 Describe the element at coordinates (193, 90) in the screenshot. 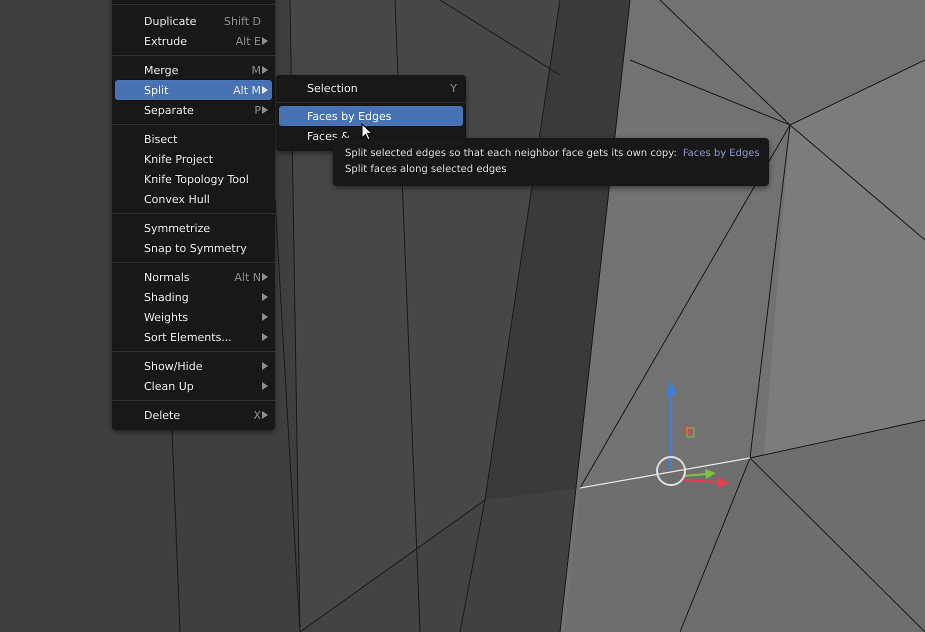

I see `menu-item: Split Alt M` at that location.